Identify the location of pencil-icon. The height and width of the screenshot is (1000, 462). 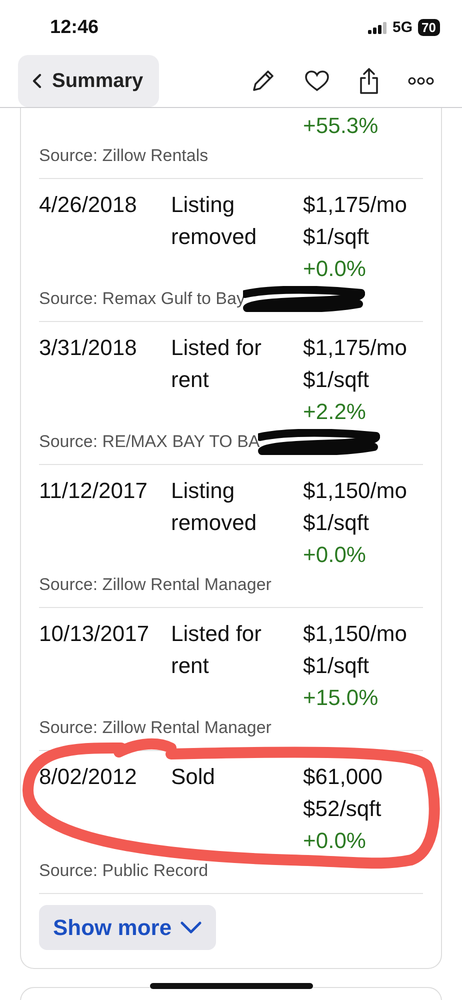
(263, 81).